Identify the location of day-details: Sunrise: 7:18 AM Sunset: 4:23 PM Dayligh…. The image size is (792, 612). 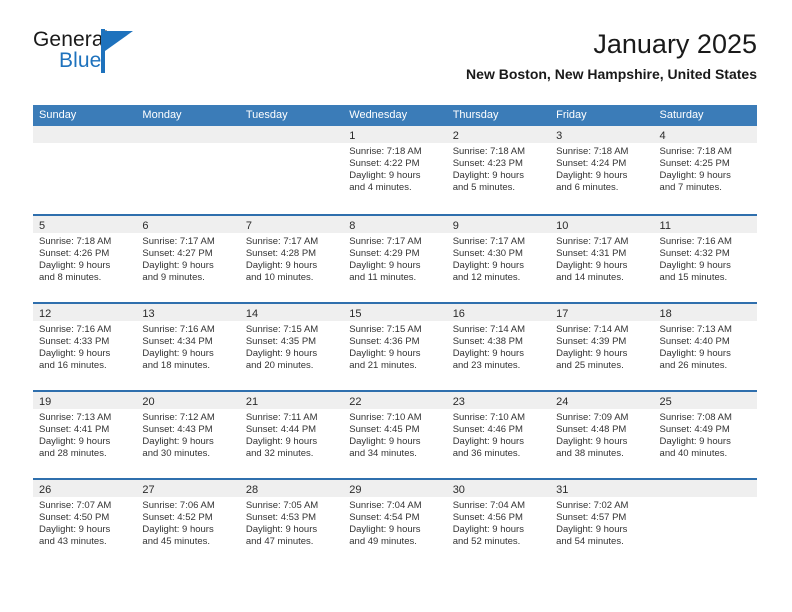
(498, 168).